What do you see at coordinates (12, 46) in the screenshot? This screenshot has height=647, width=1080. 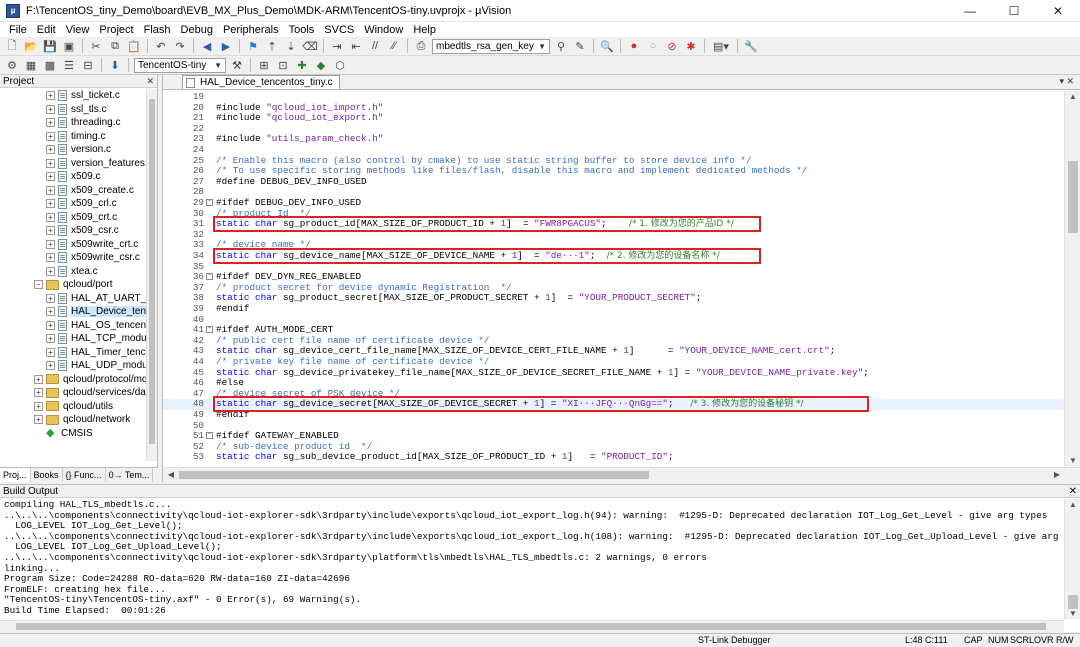 I see `new-file-icon: 🗋` at bounding box center [12, 46].